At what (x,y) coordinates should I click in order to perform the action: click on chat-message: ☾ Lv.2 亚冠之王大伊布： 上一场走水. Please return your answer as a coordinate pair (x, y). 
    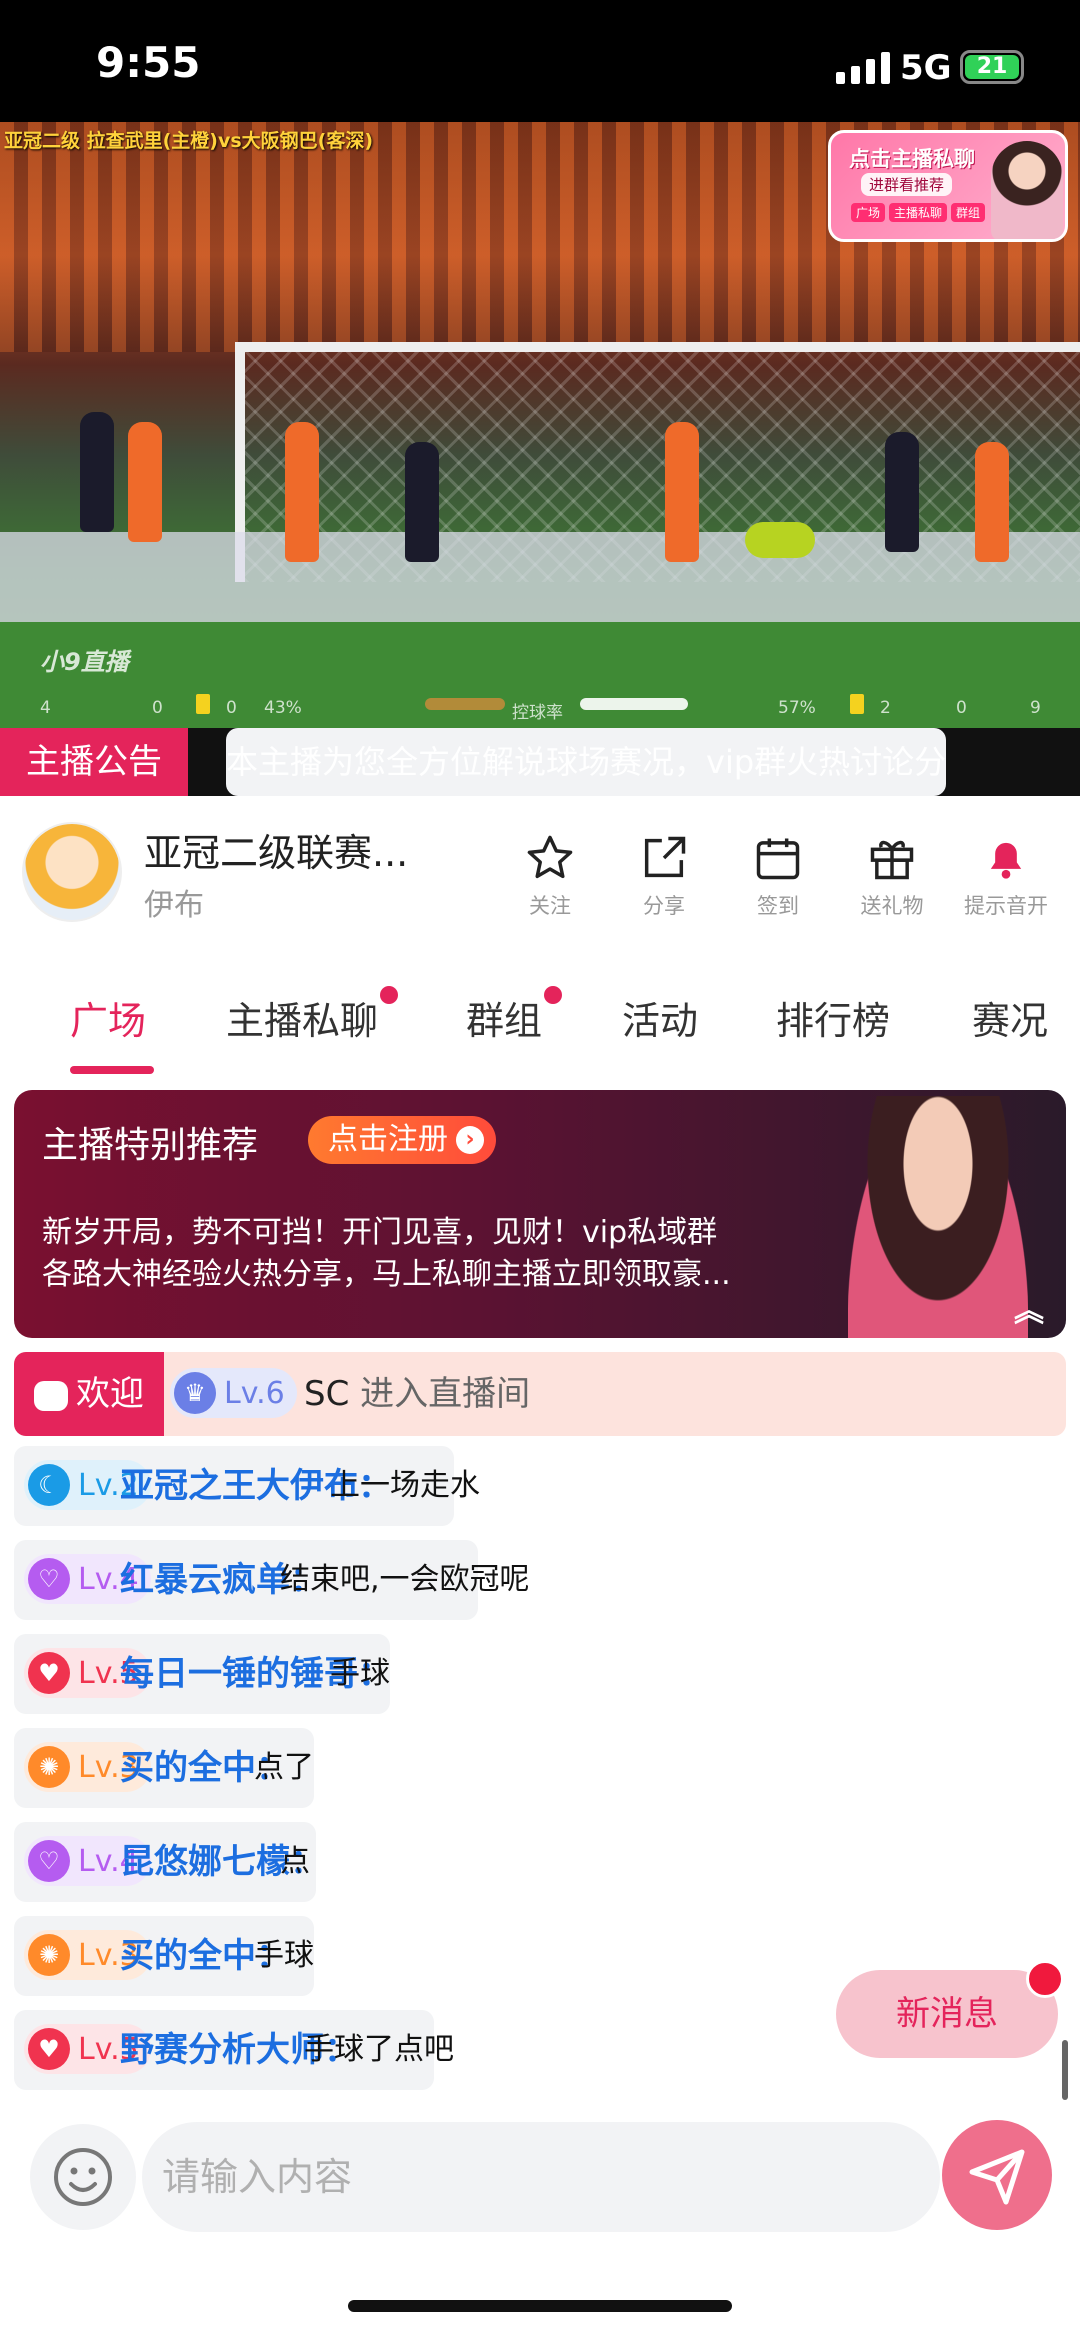
    Looking at the image, I should click on (247, 1486).